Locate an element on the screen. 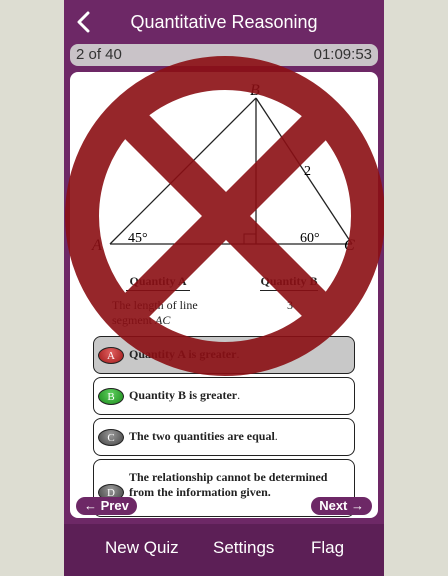  tab-bar: New Quiz Settings Flag is located at coordinates (224, 550).